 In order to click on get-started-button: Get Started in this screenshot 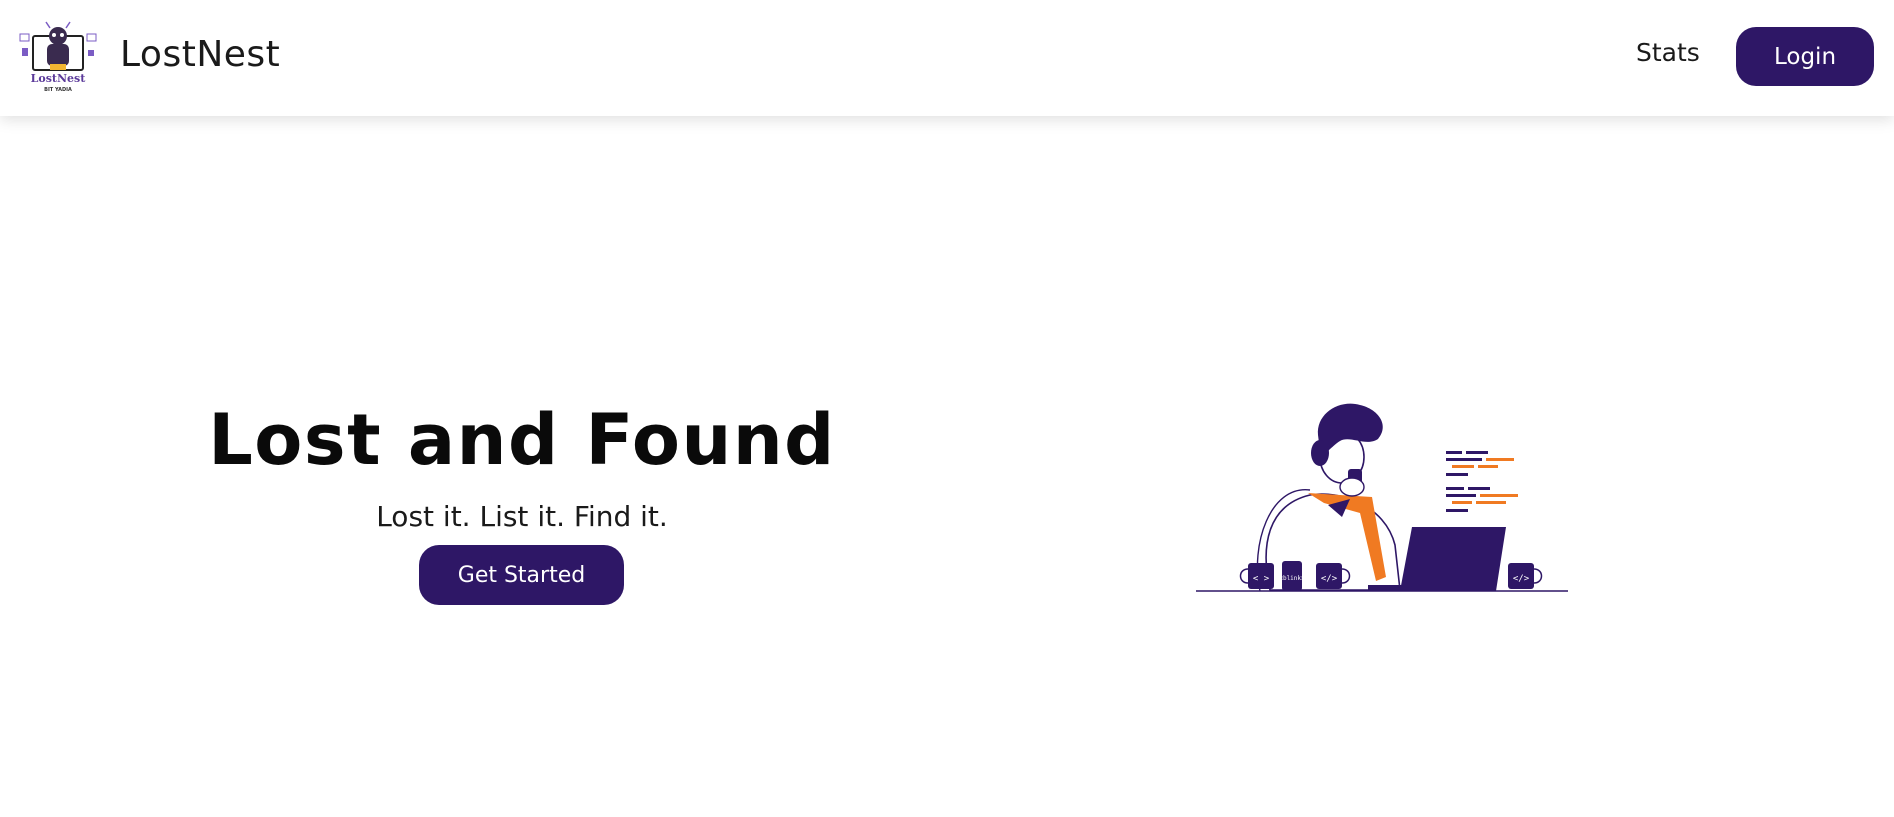, I will do `click(521, 575)`.